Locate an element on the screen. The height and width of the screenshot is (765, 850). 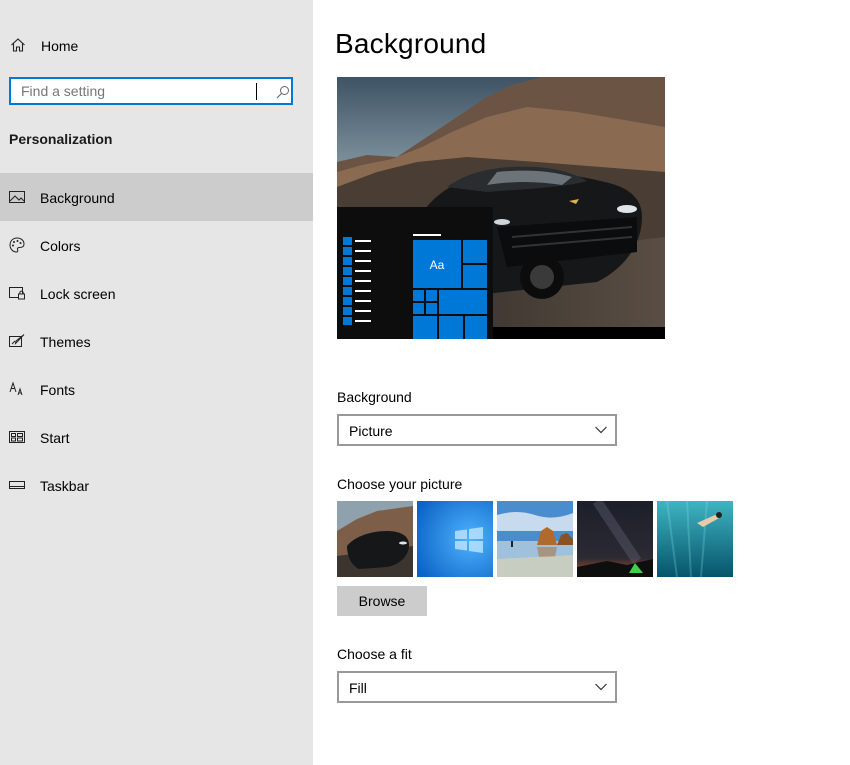
lock-screen-icon is located at coordinates (17, 293).